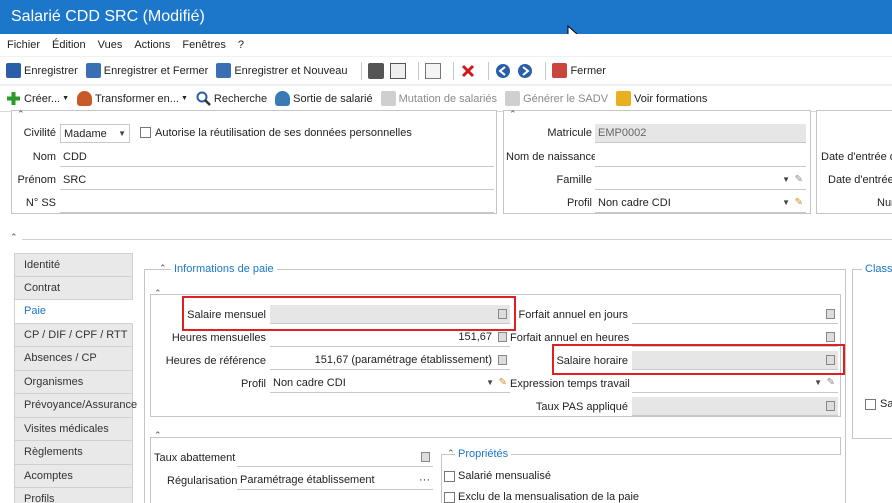 Image resolution: width=892 pixels, height=503 pixels. I want to click on menu-actions: Actions, so click(152, 45).